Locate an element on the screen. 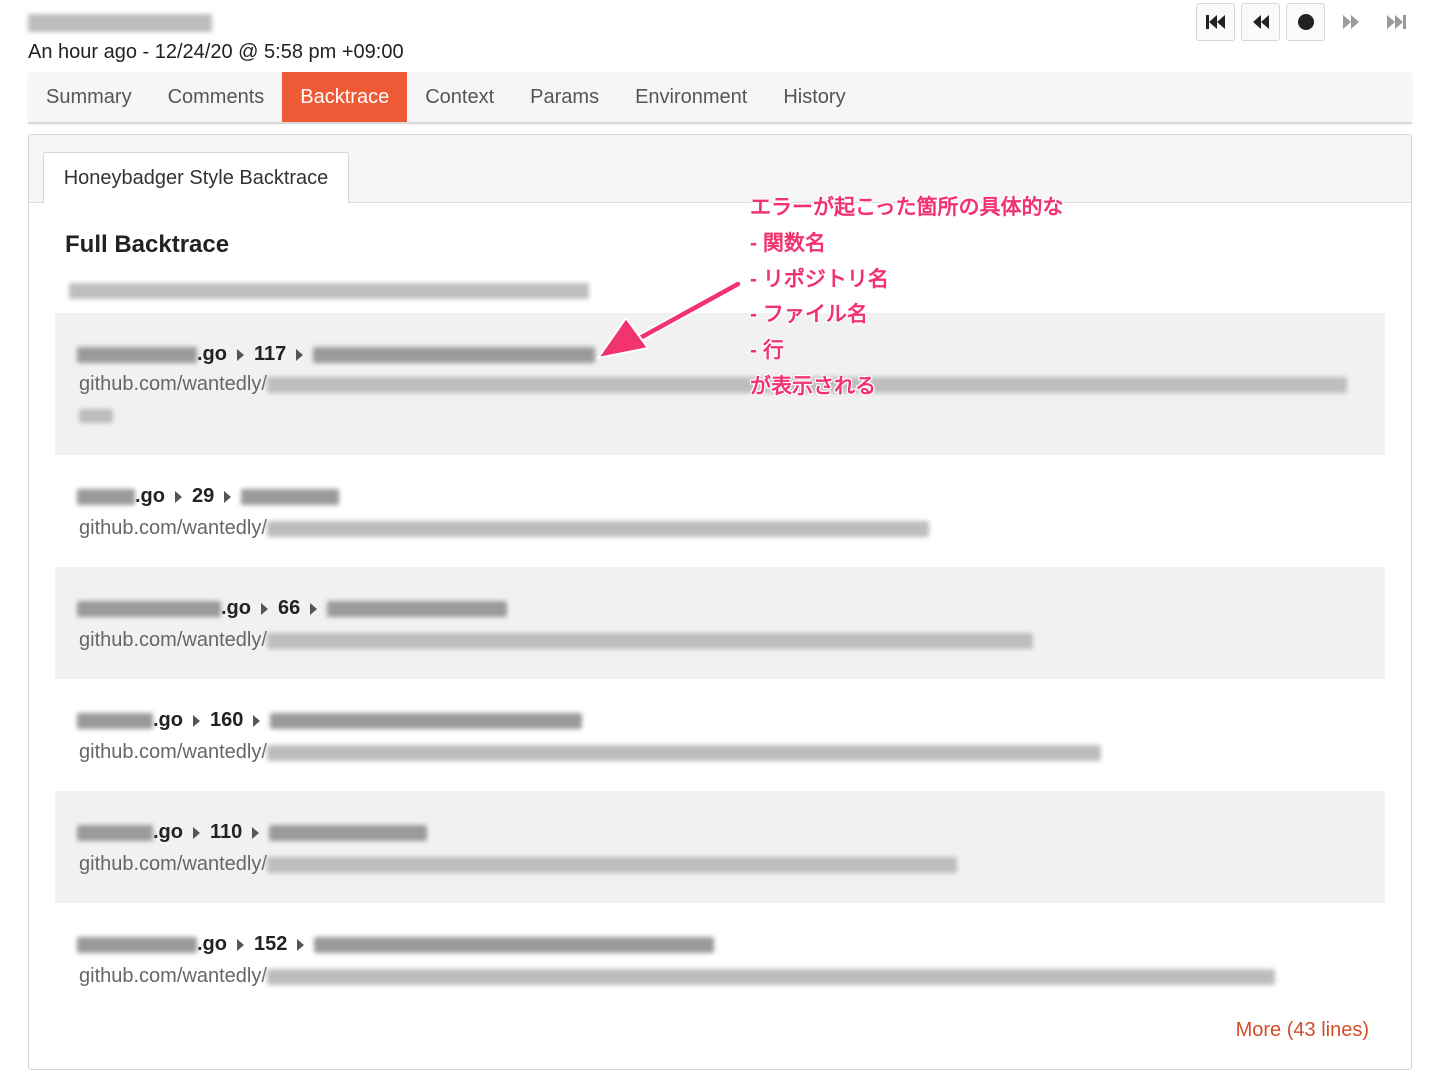  repo-path-redacted-wrap is located at coordinates (96, 416).